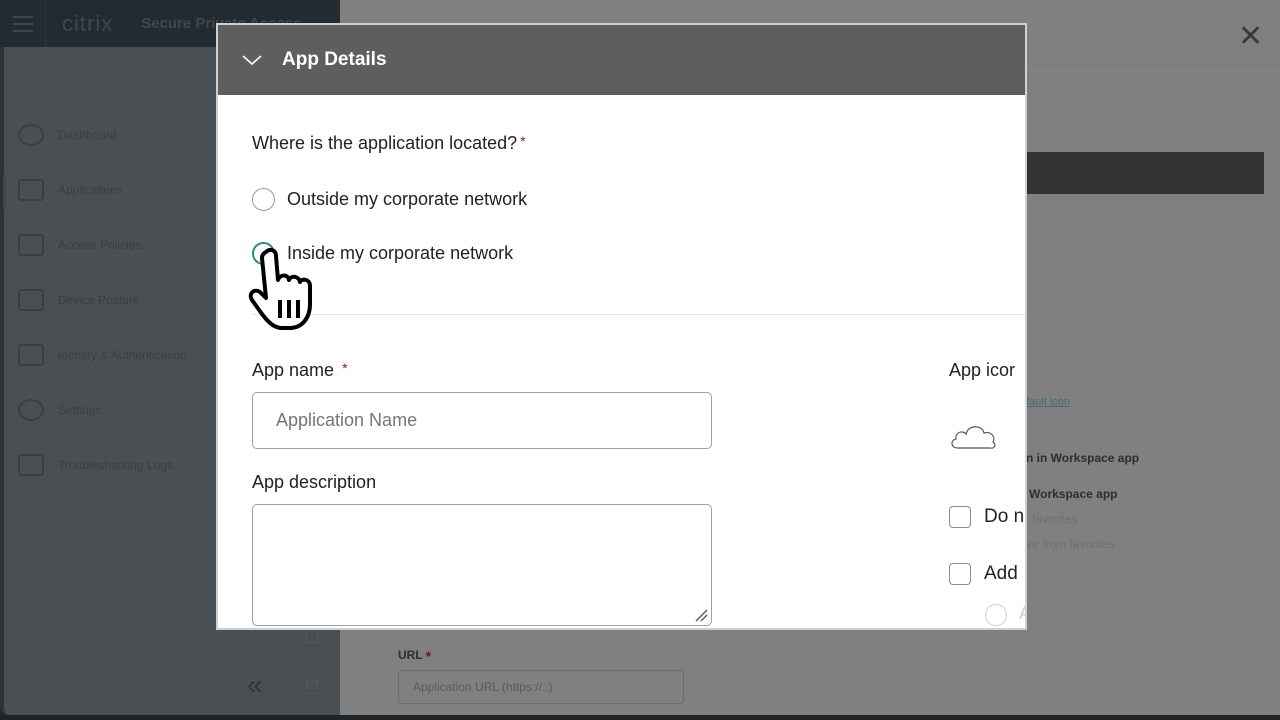  I want to click on modal-title: App Details, so click(334, 59).